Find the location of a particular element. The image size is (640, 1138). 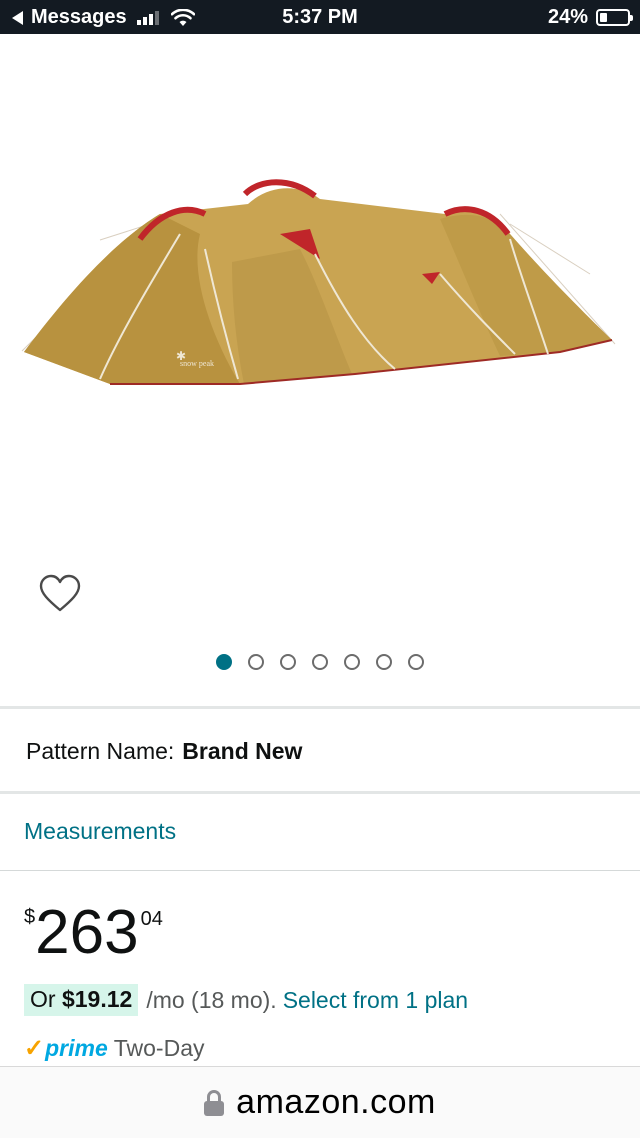

price-whole: 263 is located at coordinates (87, 932).